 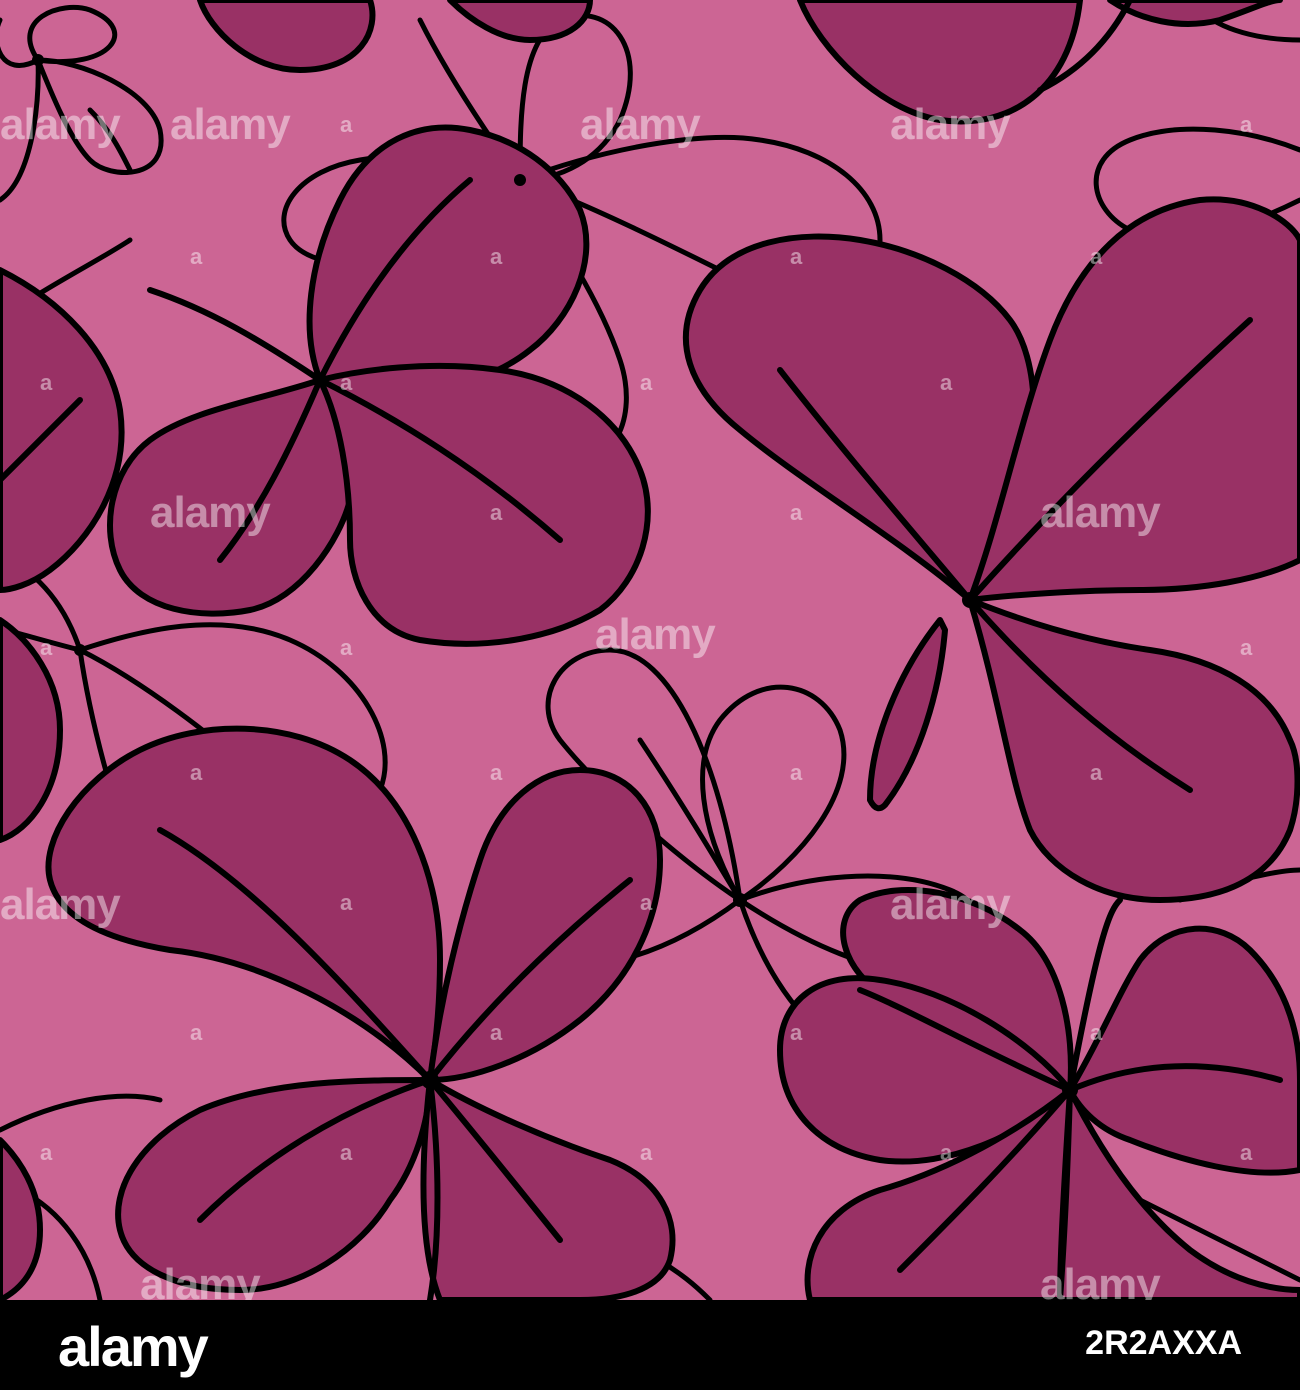 I want to click on footer-bar: alamy 2R2AXXA, so click(x=650, y=1345).